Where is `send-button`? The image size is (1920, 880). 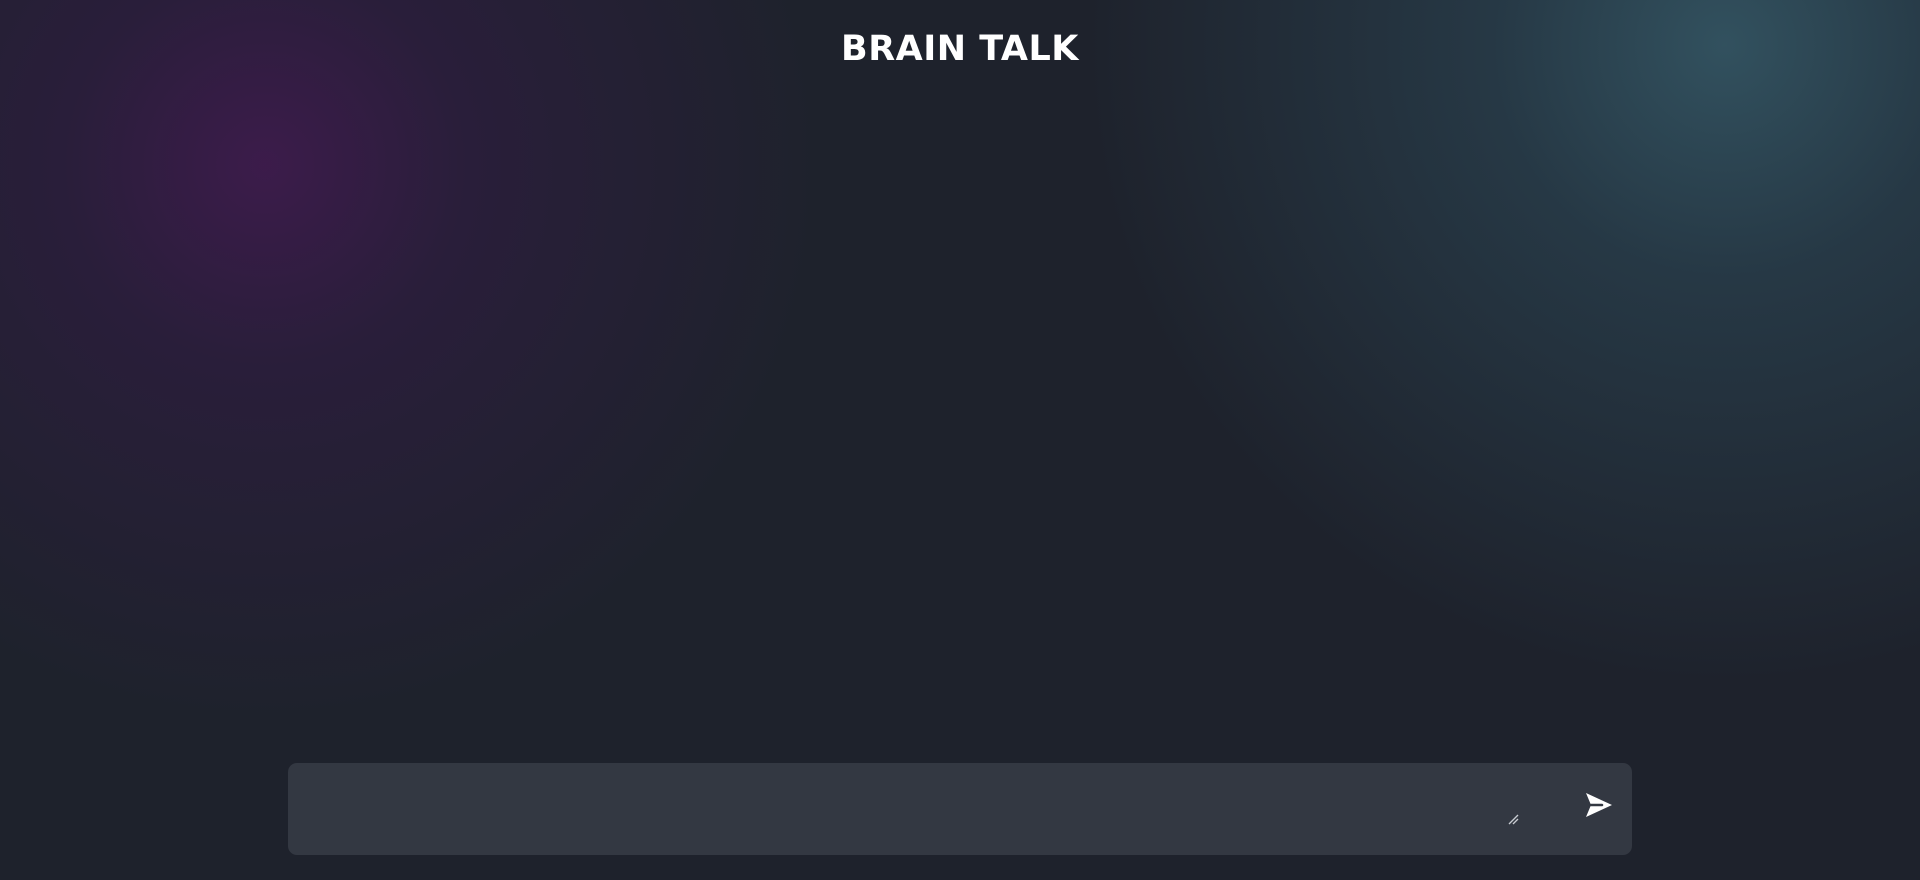 send-button is located at coordinates (1594, 805).